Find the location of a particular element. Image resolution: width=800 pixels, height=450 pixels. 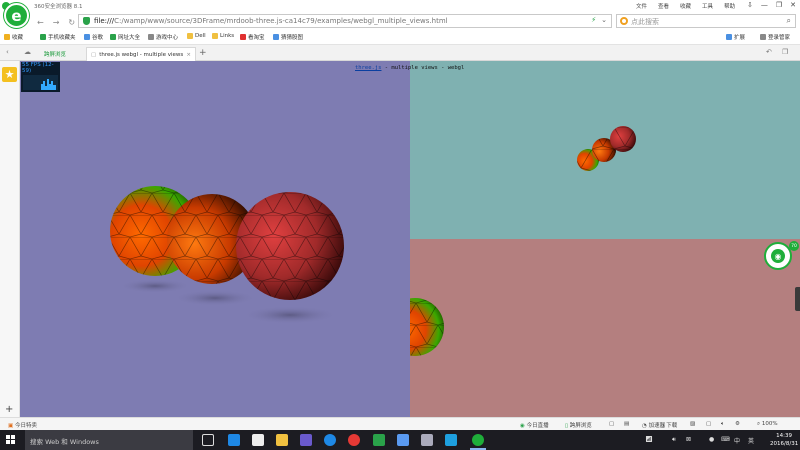

status-screenshot: ▢ is located at coordinates (611, 424).